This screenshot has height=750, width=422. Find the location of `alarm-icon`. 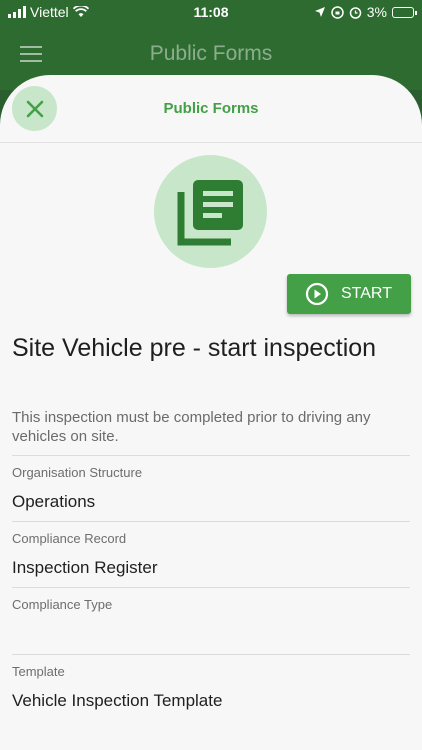

alarm-icon is located at coordinates (355, 12).